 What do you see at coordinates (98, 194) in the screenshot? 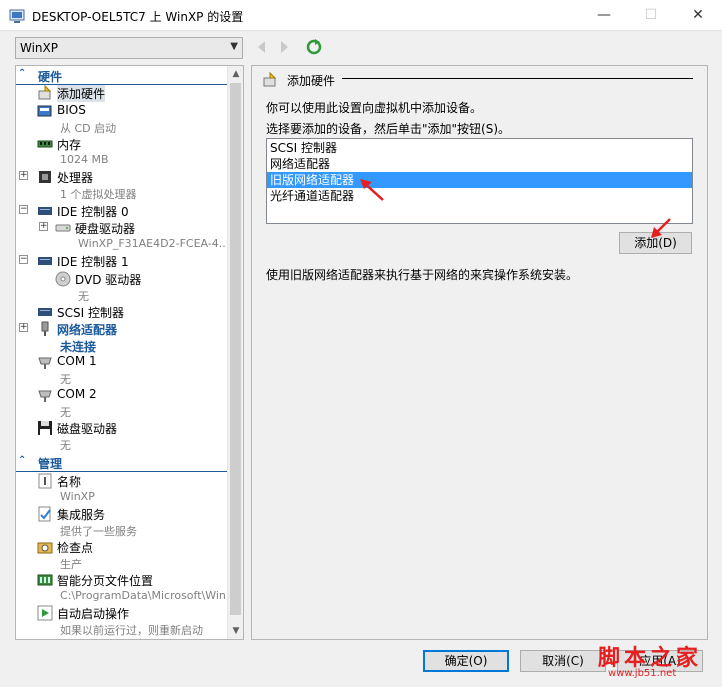
I see `tree-item-detail: 1 个虚拟处理器` at bounding box center [98, 194].